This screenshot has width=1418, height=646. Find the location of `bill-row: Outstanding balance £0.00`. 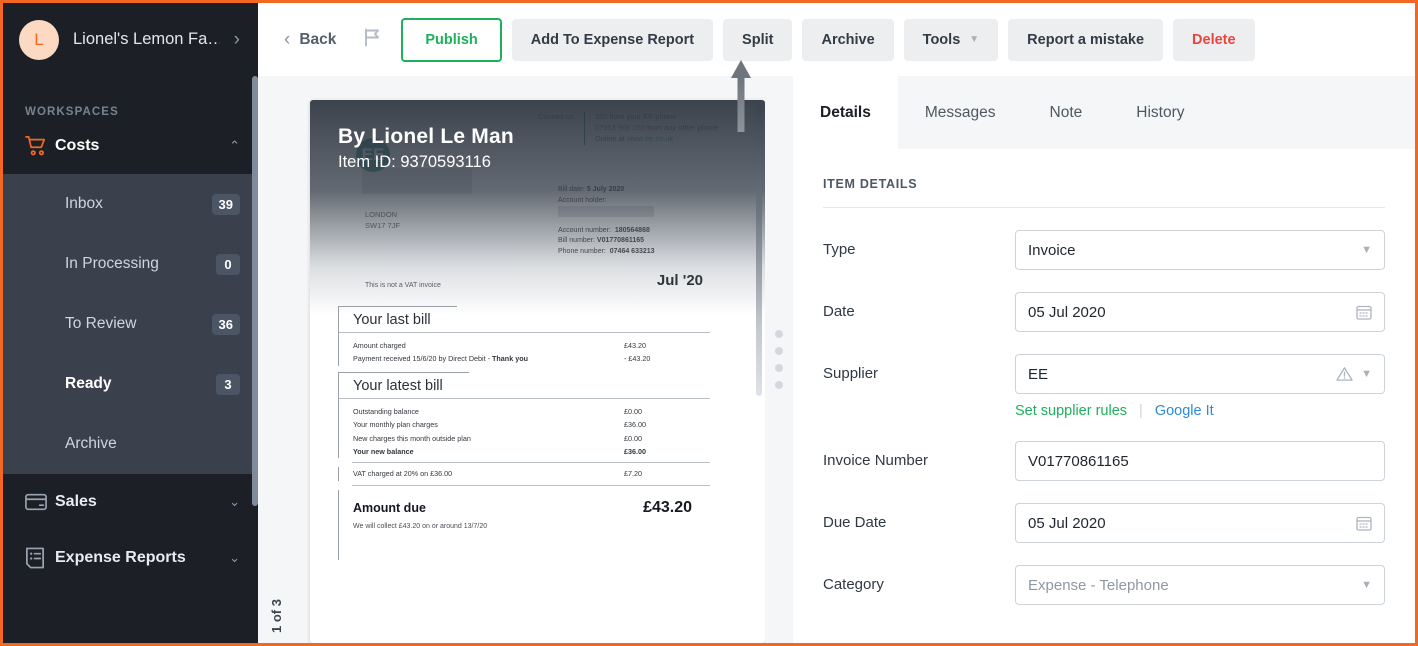

bill-row: Outstanding balance £0.00 is located at coordinates (497, 411).